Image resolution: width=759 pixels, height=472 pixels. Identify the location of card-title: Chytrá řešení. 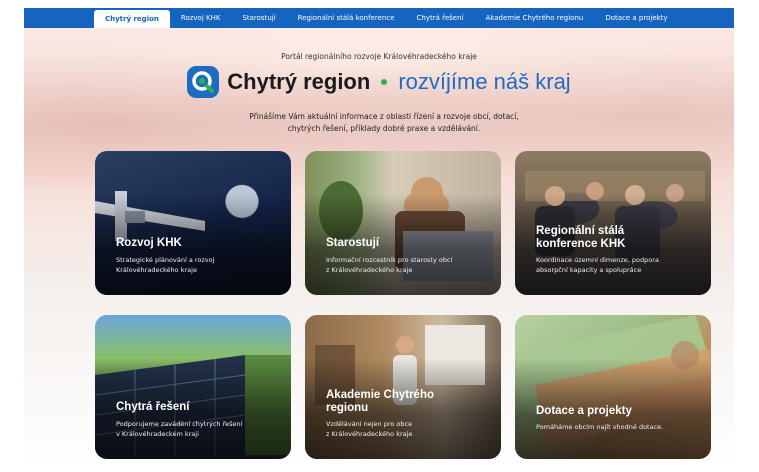
(153, 407).